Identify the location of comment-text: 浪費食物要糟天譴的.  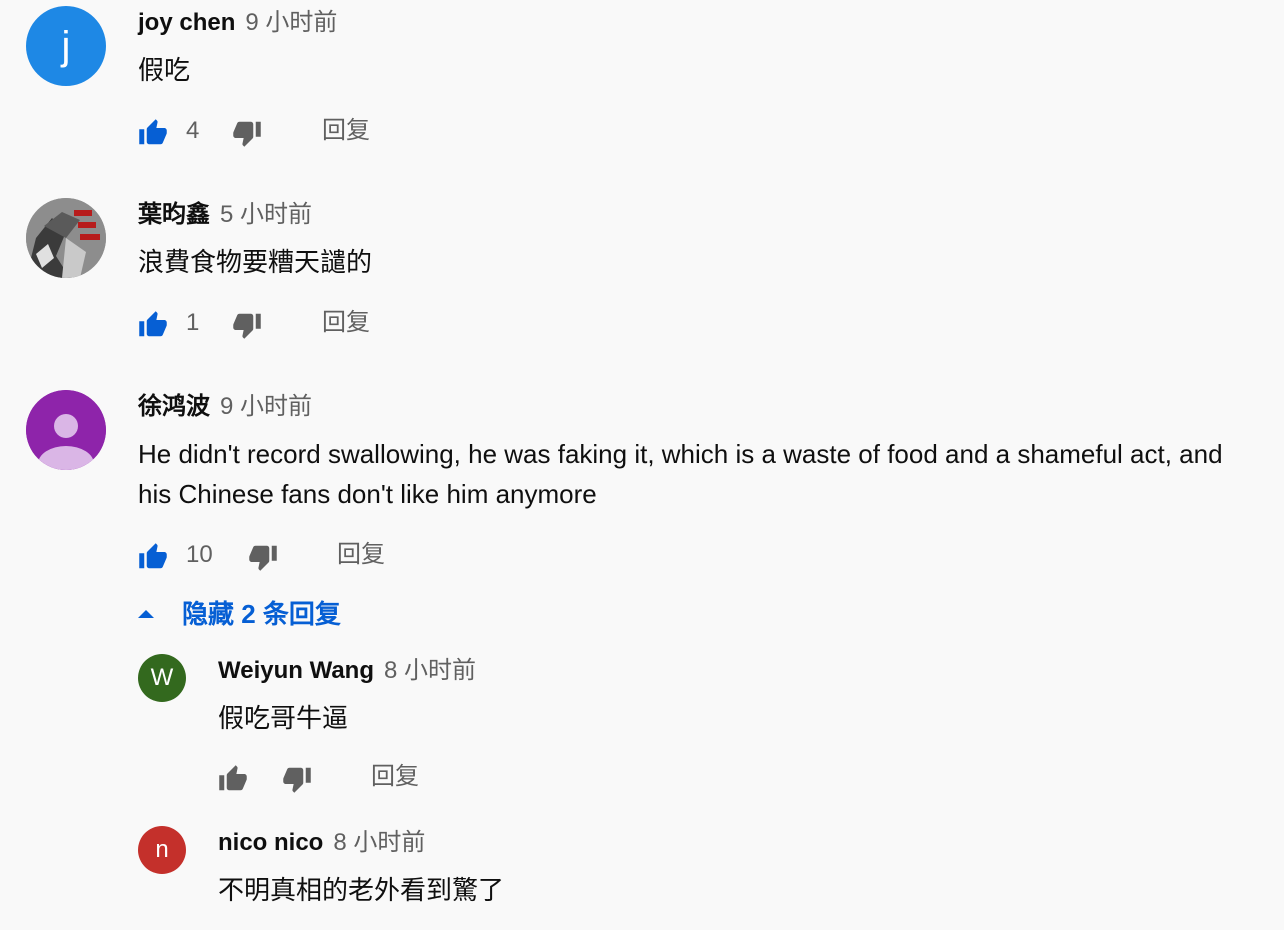
(255, 262).